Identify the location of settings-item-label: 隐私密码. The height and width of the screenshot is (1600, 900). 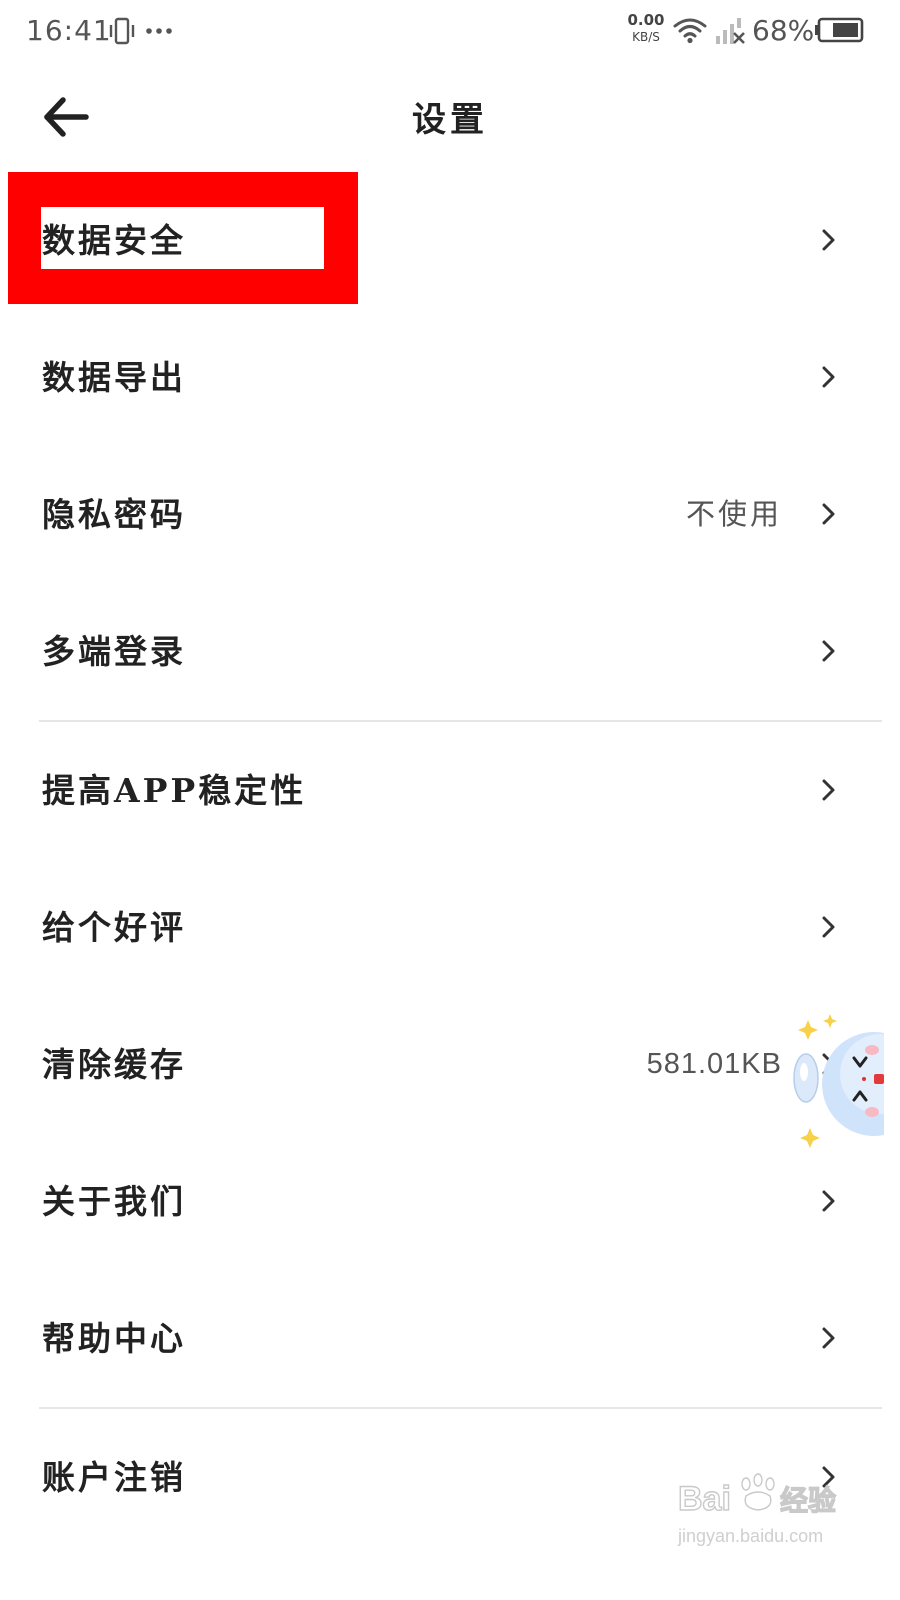
(114, 514).